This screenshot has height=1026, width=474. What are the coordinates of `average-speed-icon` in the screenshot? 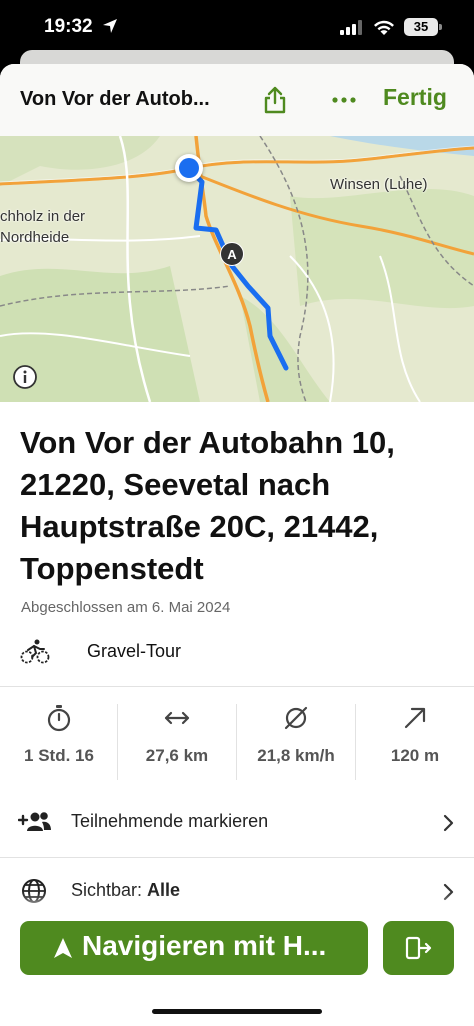 It's located at (296, 718).